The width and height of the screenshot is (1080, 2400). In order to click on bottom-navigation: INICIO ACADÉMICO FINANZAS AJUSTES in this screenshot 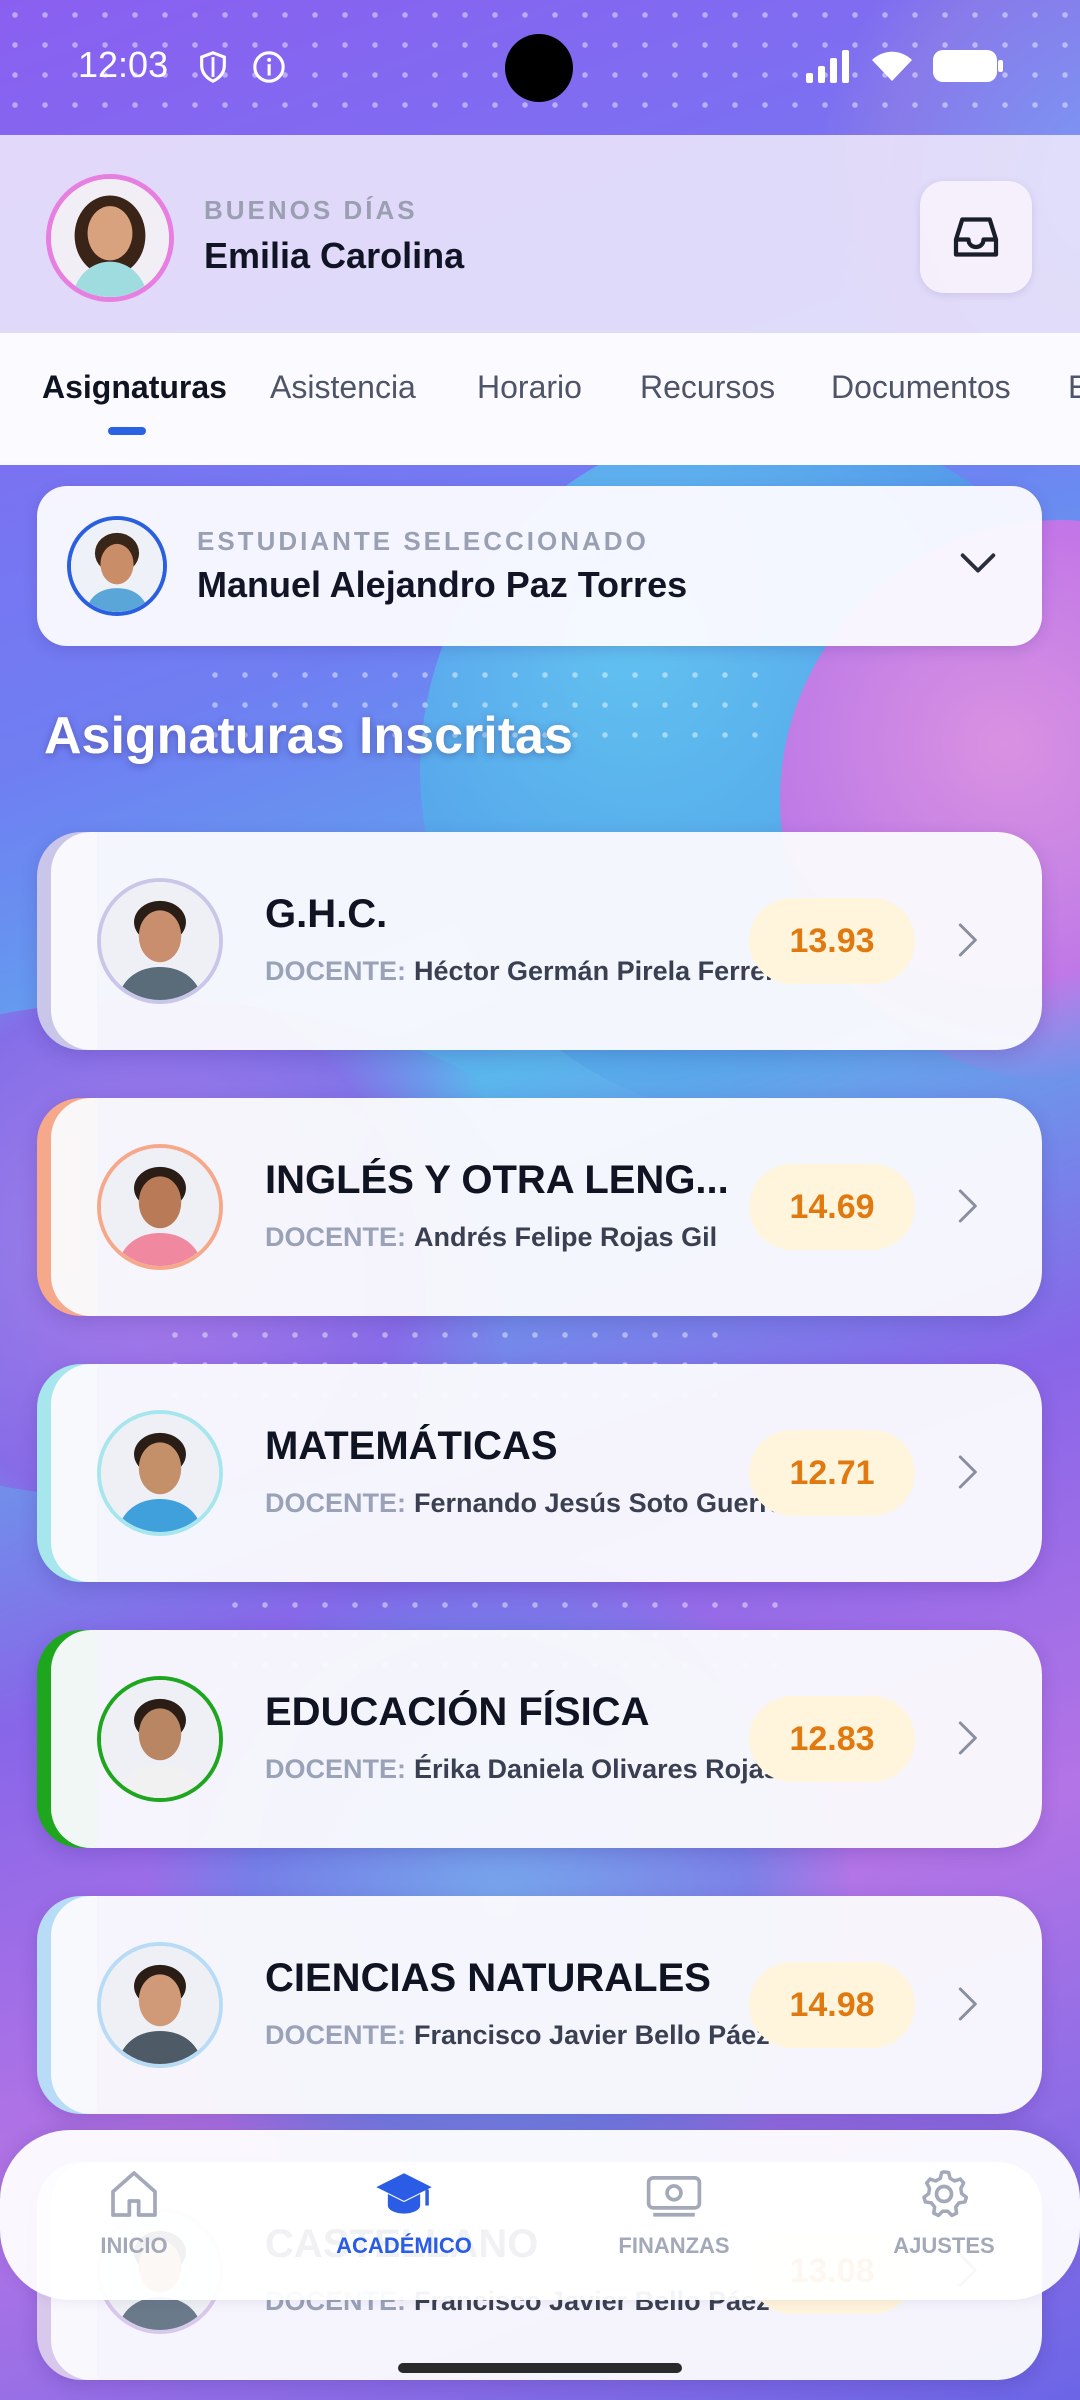, I will do `click(540, 2215)`.